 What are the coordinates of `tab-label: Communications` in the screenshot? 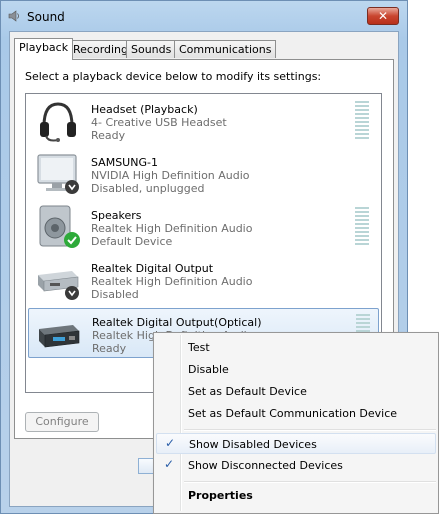 It's located at (225, 49).